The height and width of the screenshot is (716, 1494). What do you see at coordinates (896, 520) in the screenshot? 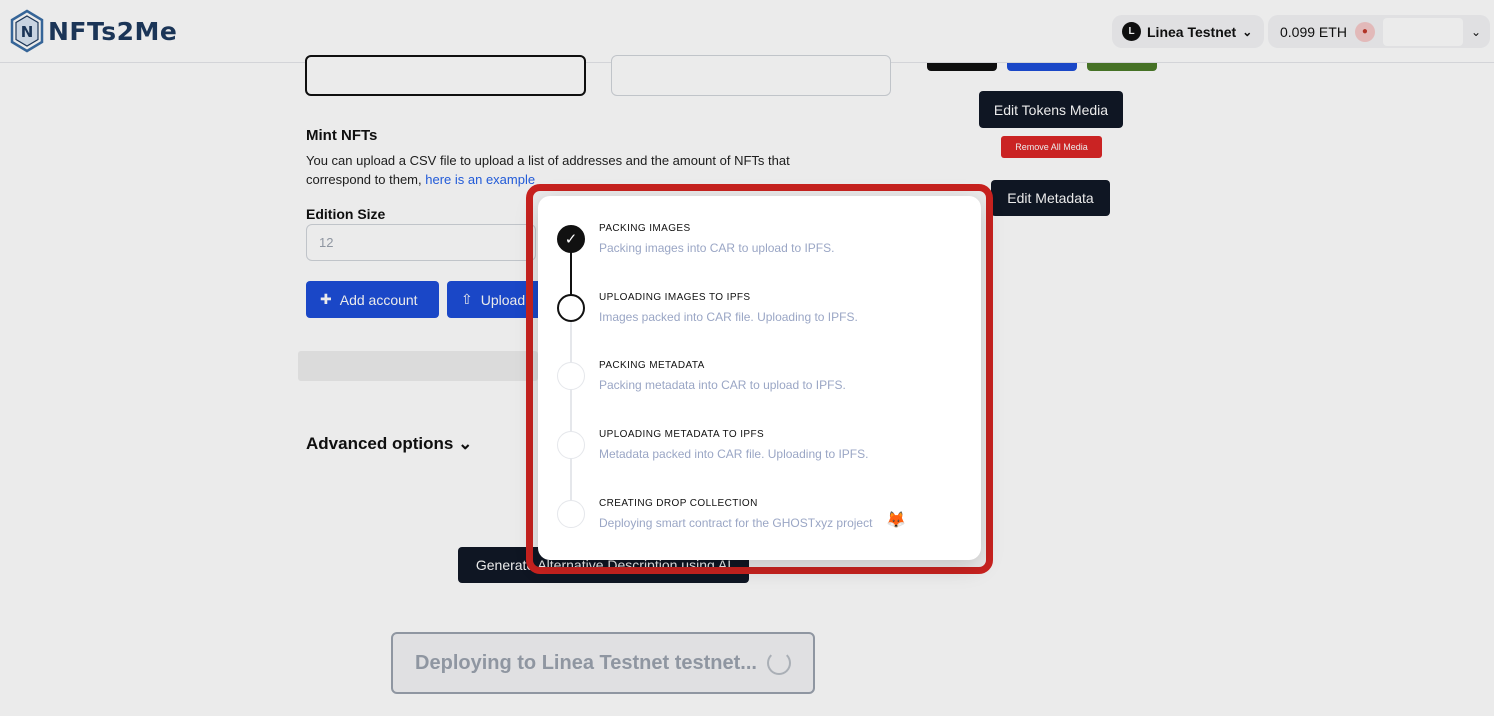
I see `metamask-fox-icon: 🦊` at bounding box center [896, 520].